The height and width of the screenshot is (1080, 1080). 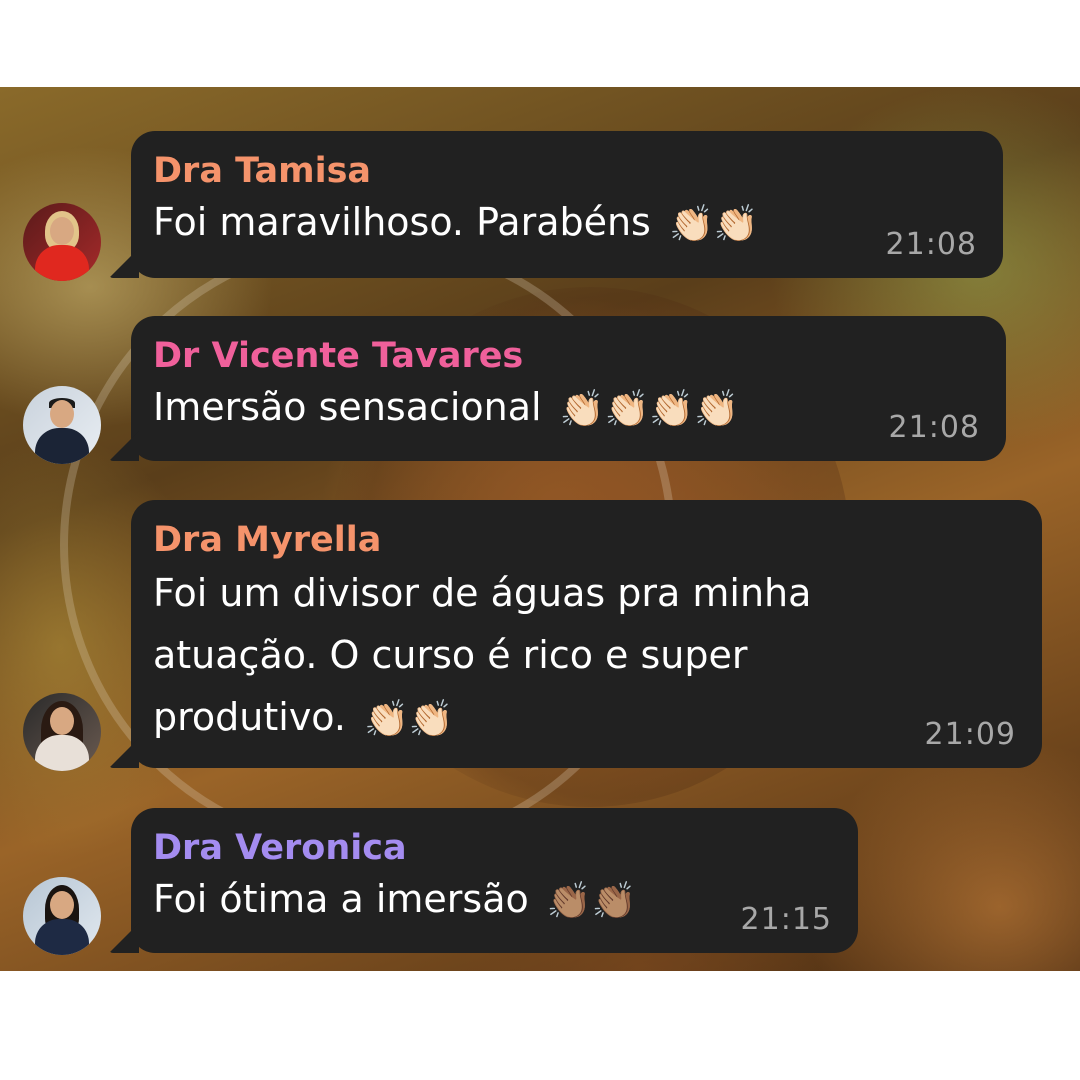 I want to click on message-text: Foi ótima a imersão 👏🏽👏🏽, so click(x=493, y=899).